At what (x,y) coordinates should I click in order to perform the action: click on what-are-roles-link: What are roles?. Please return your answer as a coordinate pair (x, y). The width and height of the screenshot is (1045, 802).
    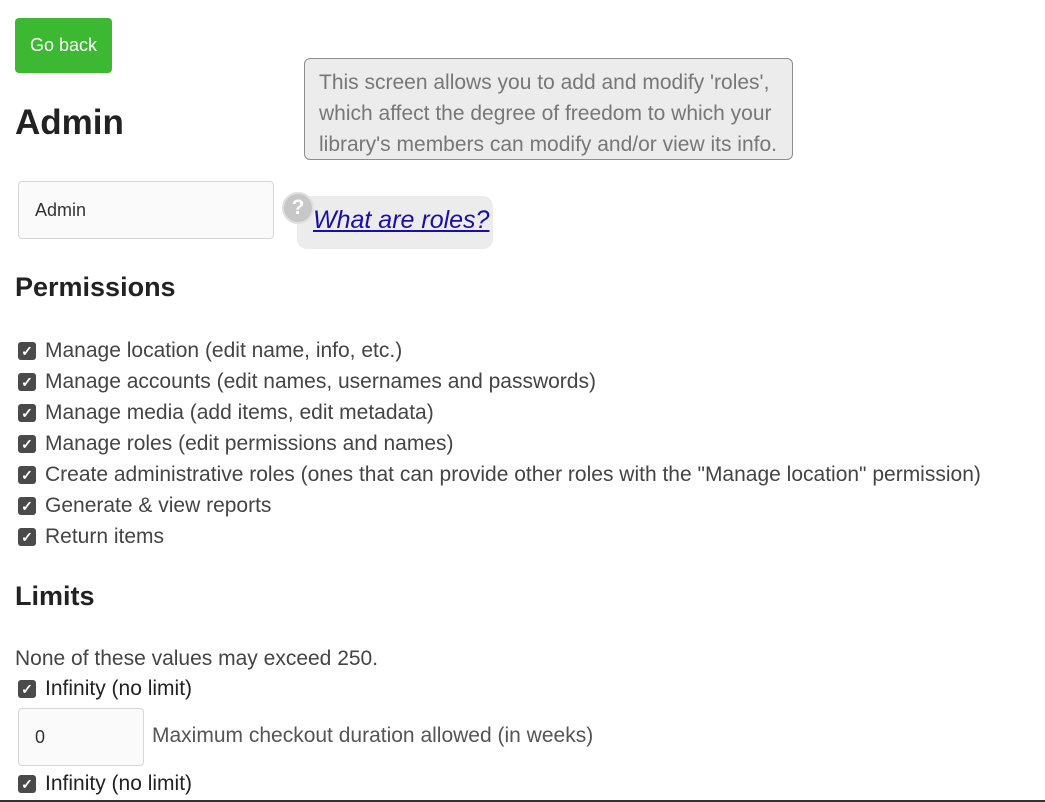
    Looking at the image, I should click on (401, 220).